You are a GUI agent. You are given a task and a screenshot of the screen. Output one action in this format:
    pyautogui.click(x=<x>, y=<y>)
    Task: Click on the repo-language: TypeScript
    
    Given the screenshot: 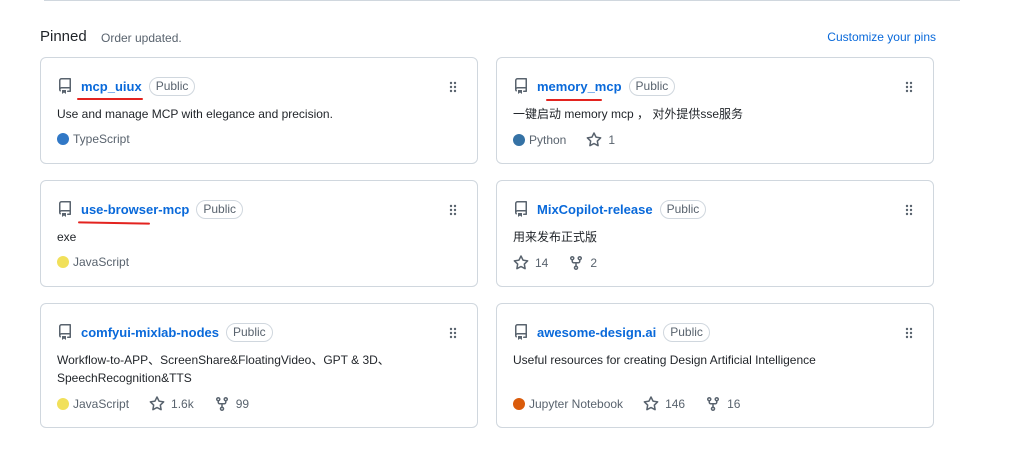 What is the action you would take?
    pyautogui.click(x=101, y=139)
    